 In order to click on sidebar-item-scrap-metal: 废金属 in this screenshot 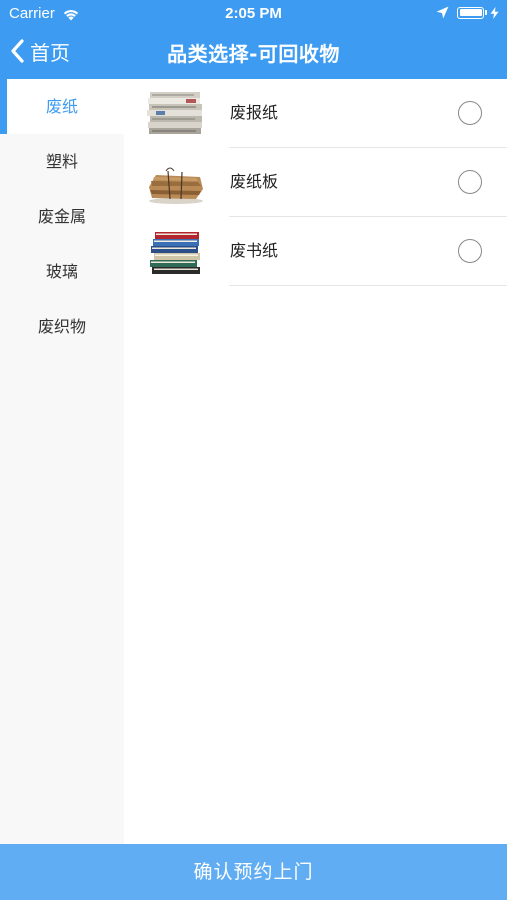, I will do `click(62, 216)`.